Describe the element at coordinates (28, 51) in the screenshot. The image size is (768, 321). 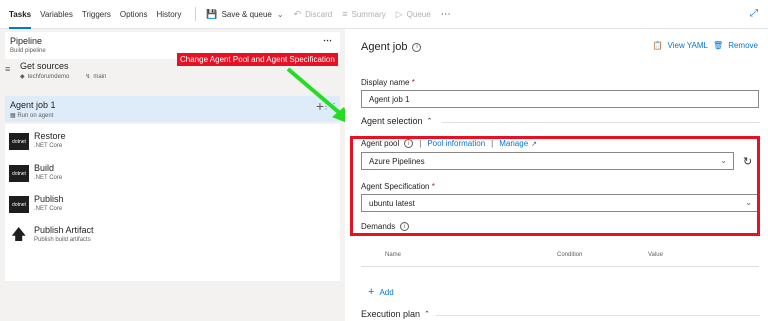
I see `pipeline-subtitle: Build pipeline` at that location.